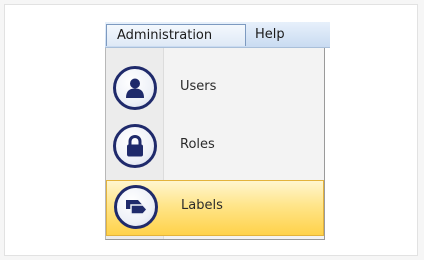 This screenshot has height=260, width=424. What do you see at coordinates (176, 35) in the screenshot?
I see `menu-administration: Administration` at bounding box center [176, 35].